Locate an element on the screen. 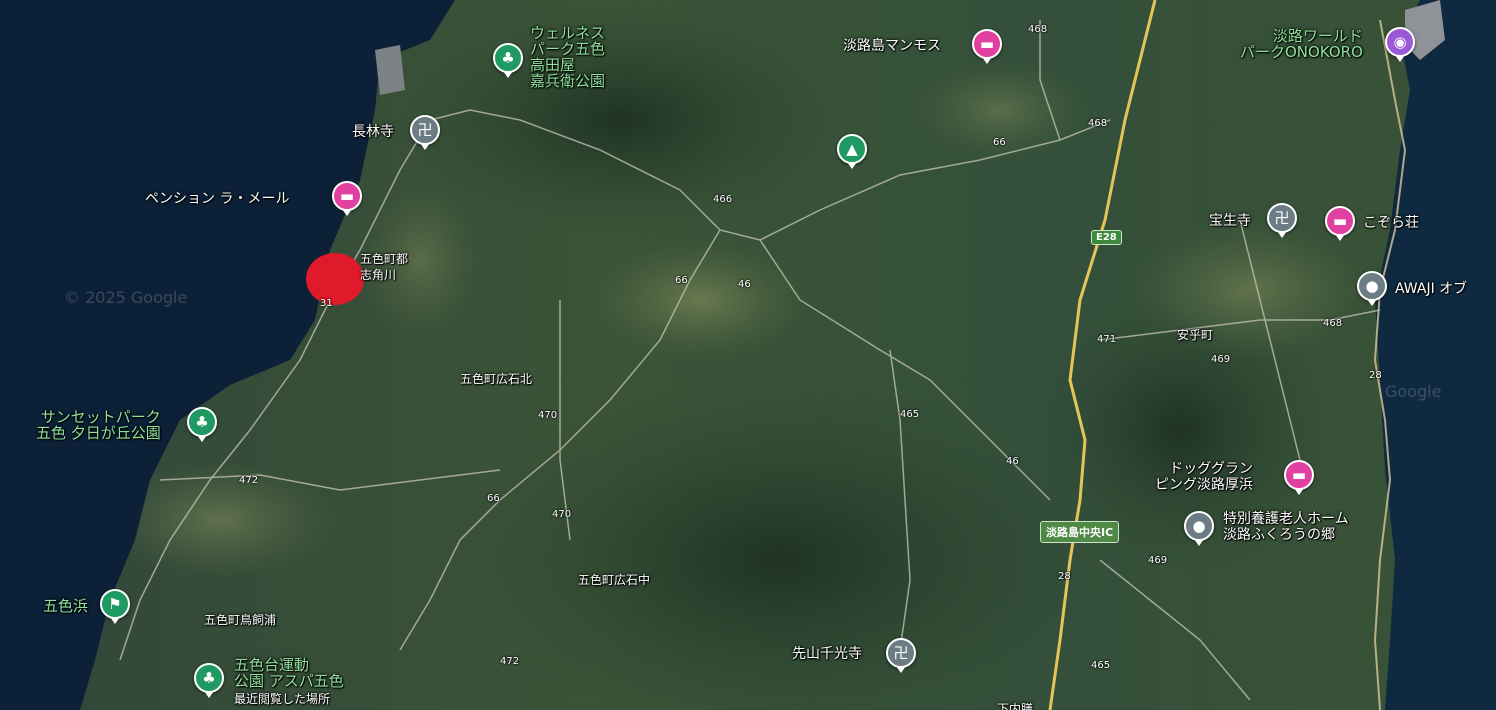 Image resolution: width=1496 pixels, height=710 pixels. place-label-kozoraso: こぞら荘 is located at coordinates (1391, 223).